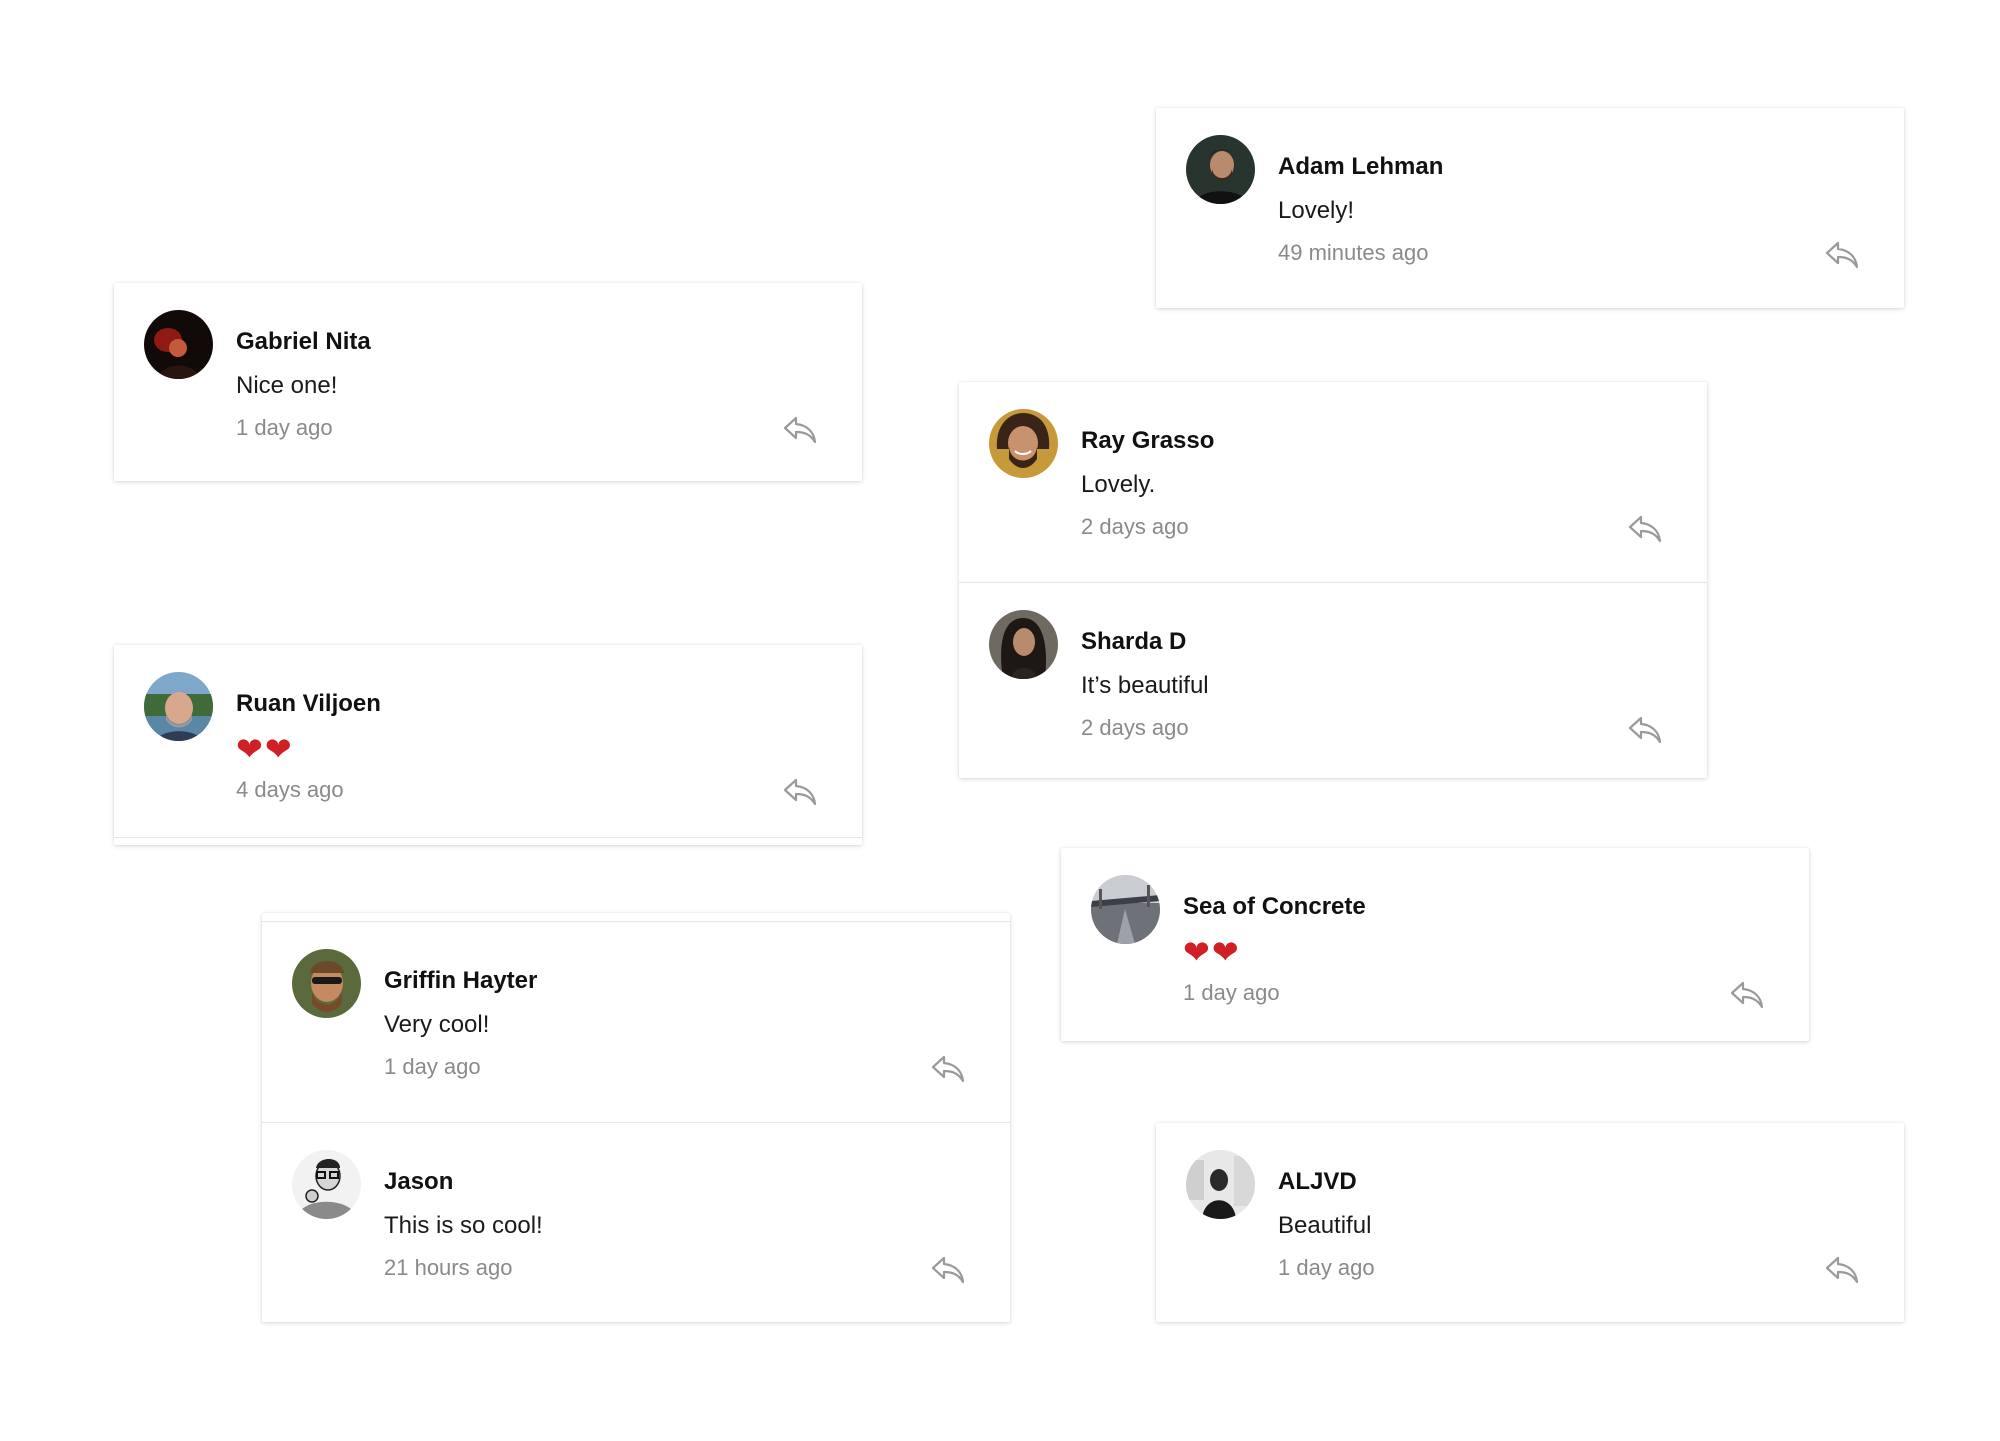 The height and width of the screenshot is (1441, 2000). I want to click on timestamp: 21 hours ago, so click(448, 1267).